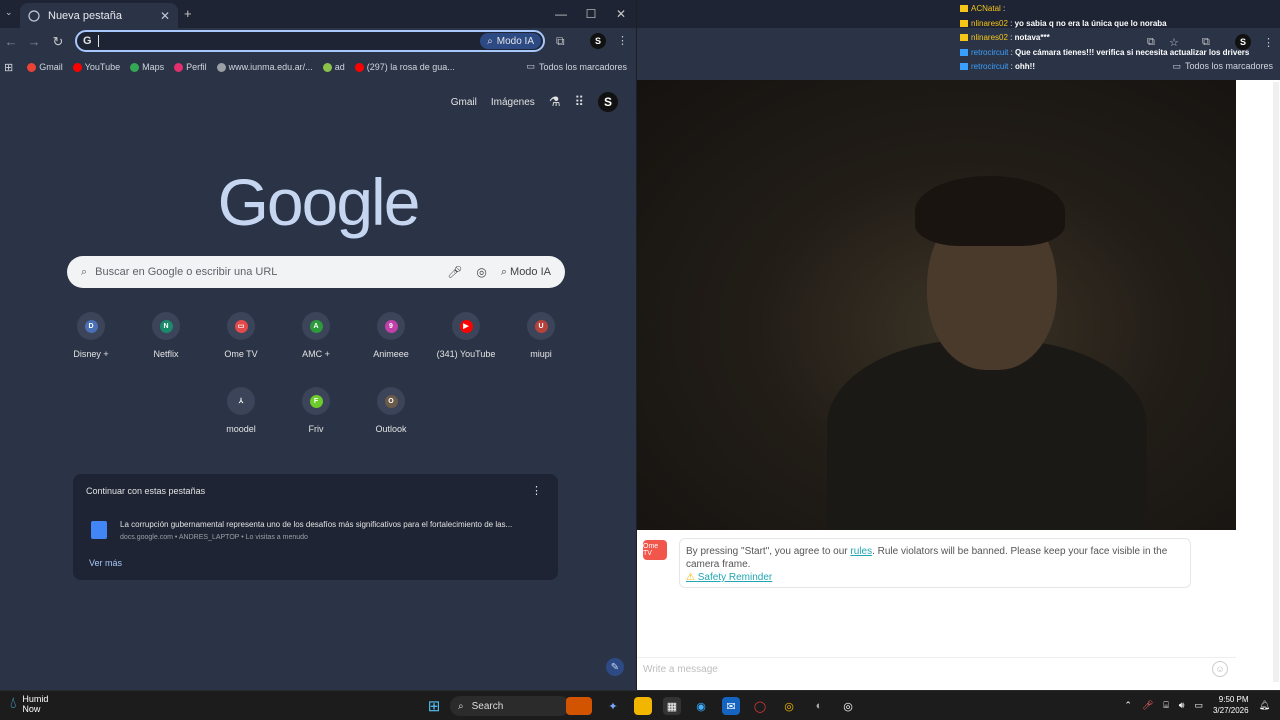  What do you see at coordinates (541, 326) in the screenshot?
I see `shortcut-favicon-icon: U` at bounding box center [541, 326].